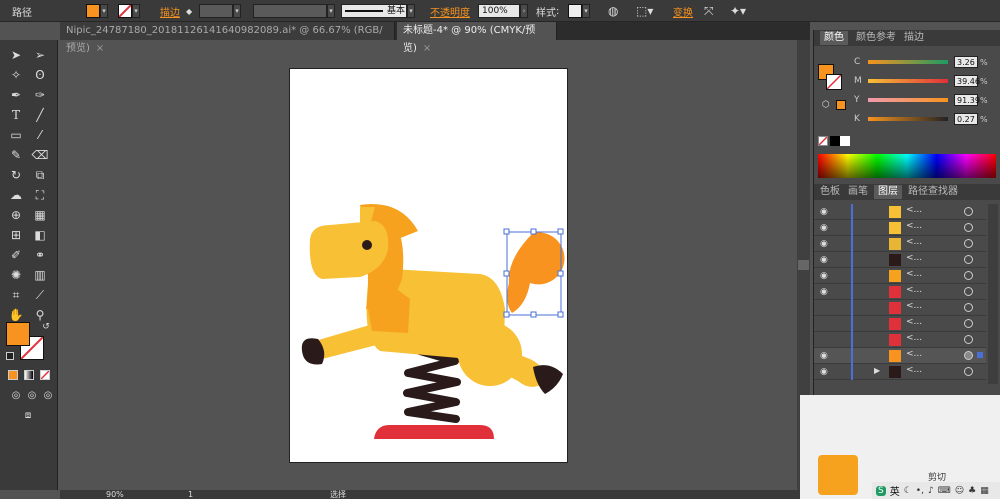 This screenshot has width=1000, height=499. What do you see at coordinates (93, 11) in the screenshot?
I see `fill-swatch` at bounding box center [93, 11].